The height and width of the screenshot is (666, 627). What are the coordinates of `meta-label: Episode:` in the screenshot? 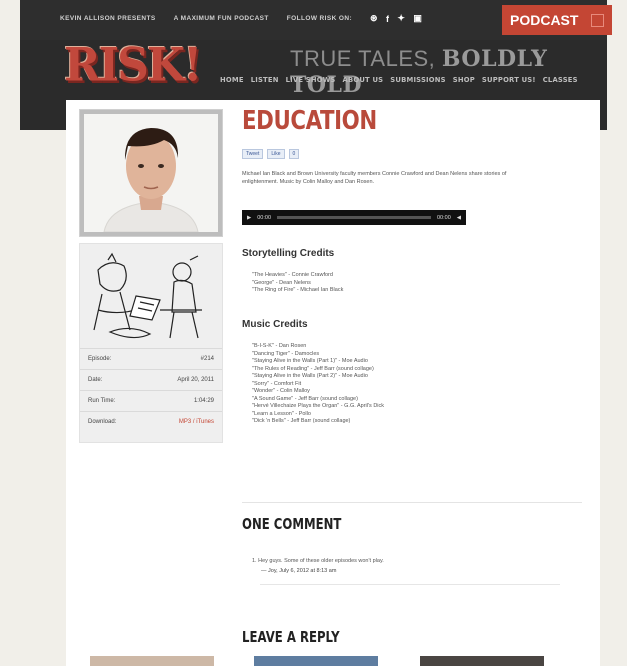 It's located at (100, 359).